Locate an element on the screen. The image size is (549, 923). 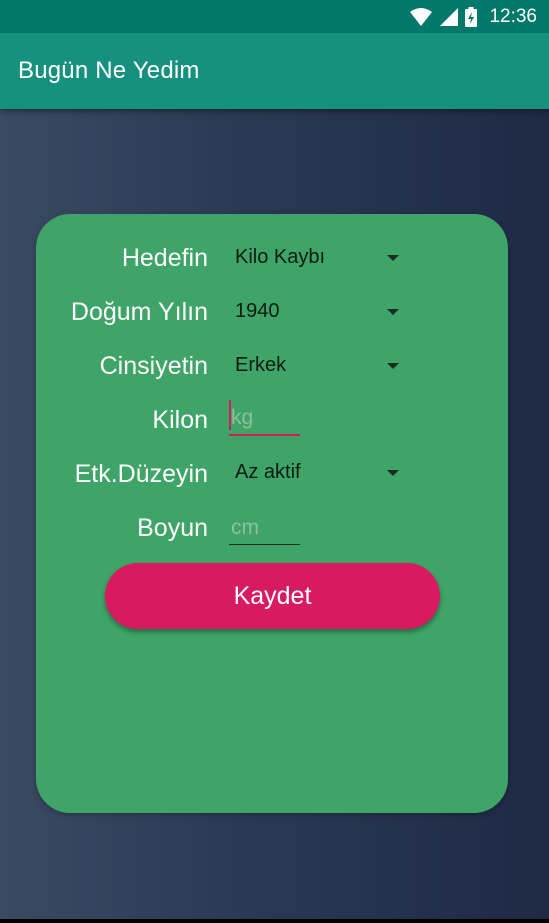
wifi-icon is located at coordinates (421, 17).